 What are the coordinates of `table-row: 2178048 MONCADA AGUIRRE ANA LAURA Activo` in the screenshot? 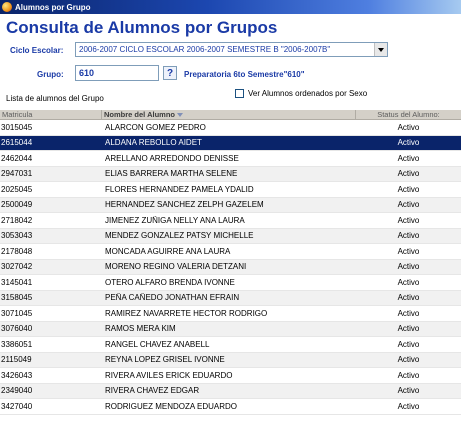 It's located at (230, 252).